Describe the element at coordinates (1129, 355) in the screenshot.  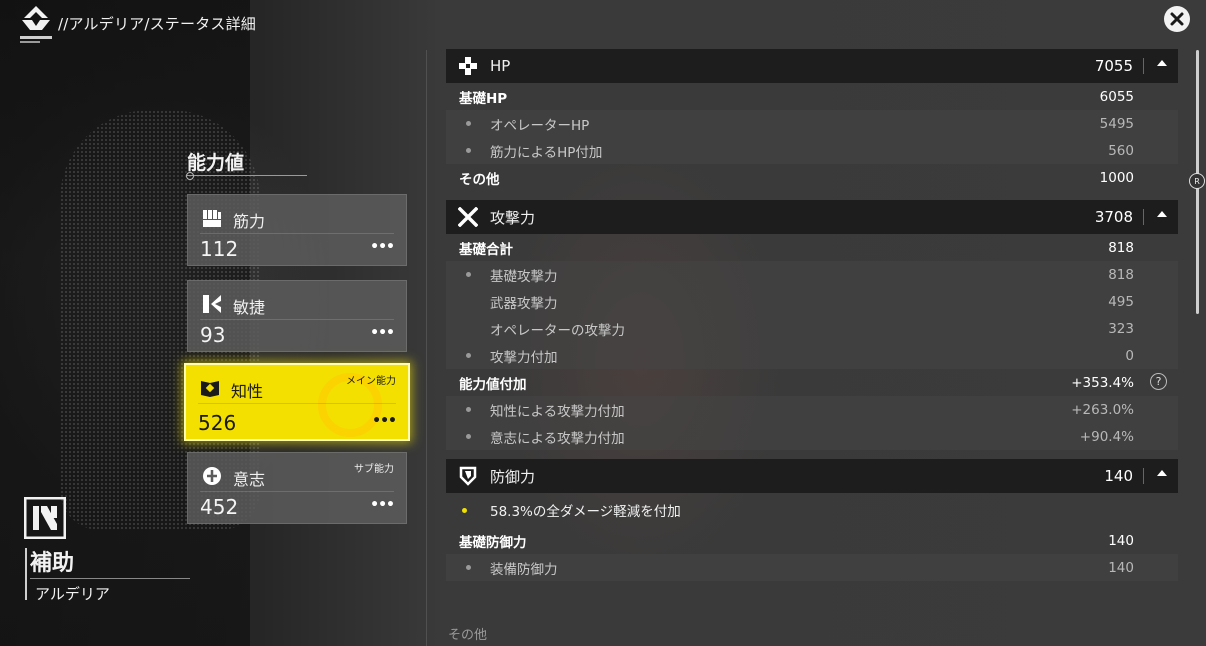
I see `row-value: 0` at that location.